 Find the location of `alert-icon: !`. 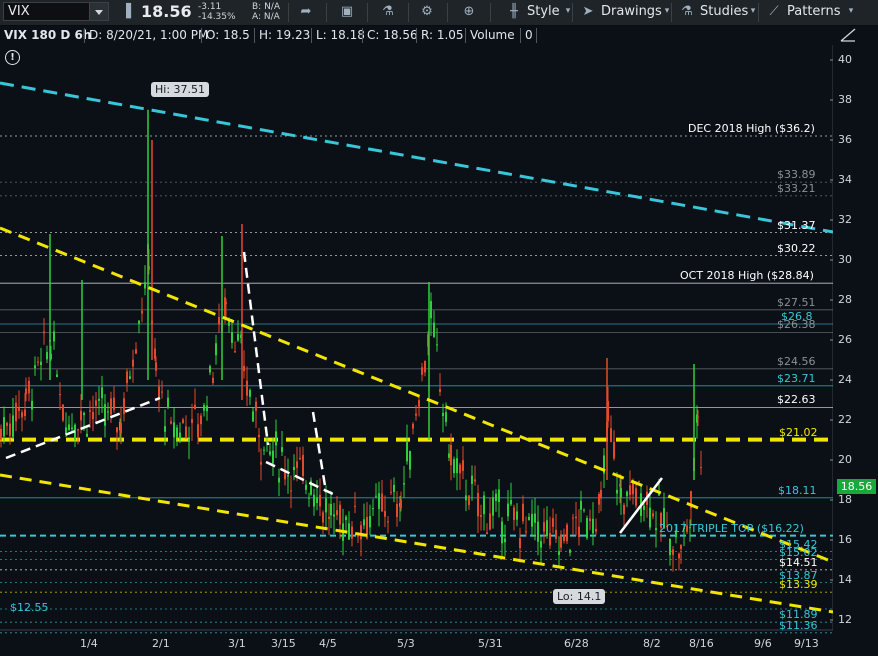

alert-icon: ! is located at coordinates (12, 57).